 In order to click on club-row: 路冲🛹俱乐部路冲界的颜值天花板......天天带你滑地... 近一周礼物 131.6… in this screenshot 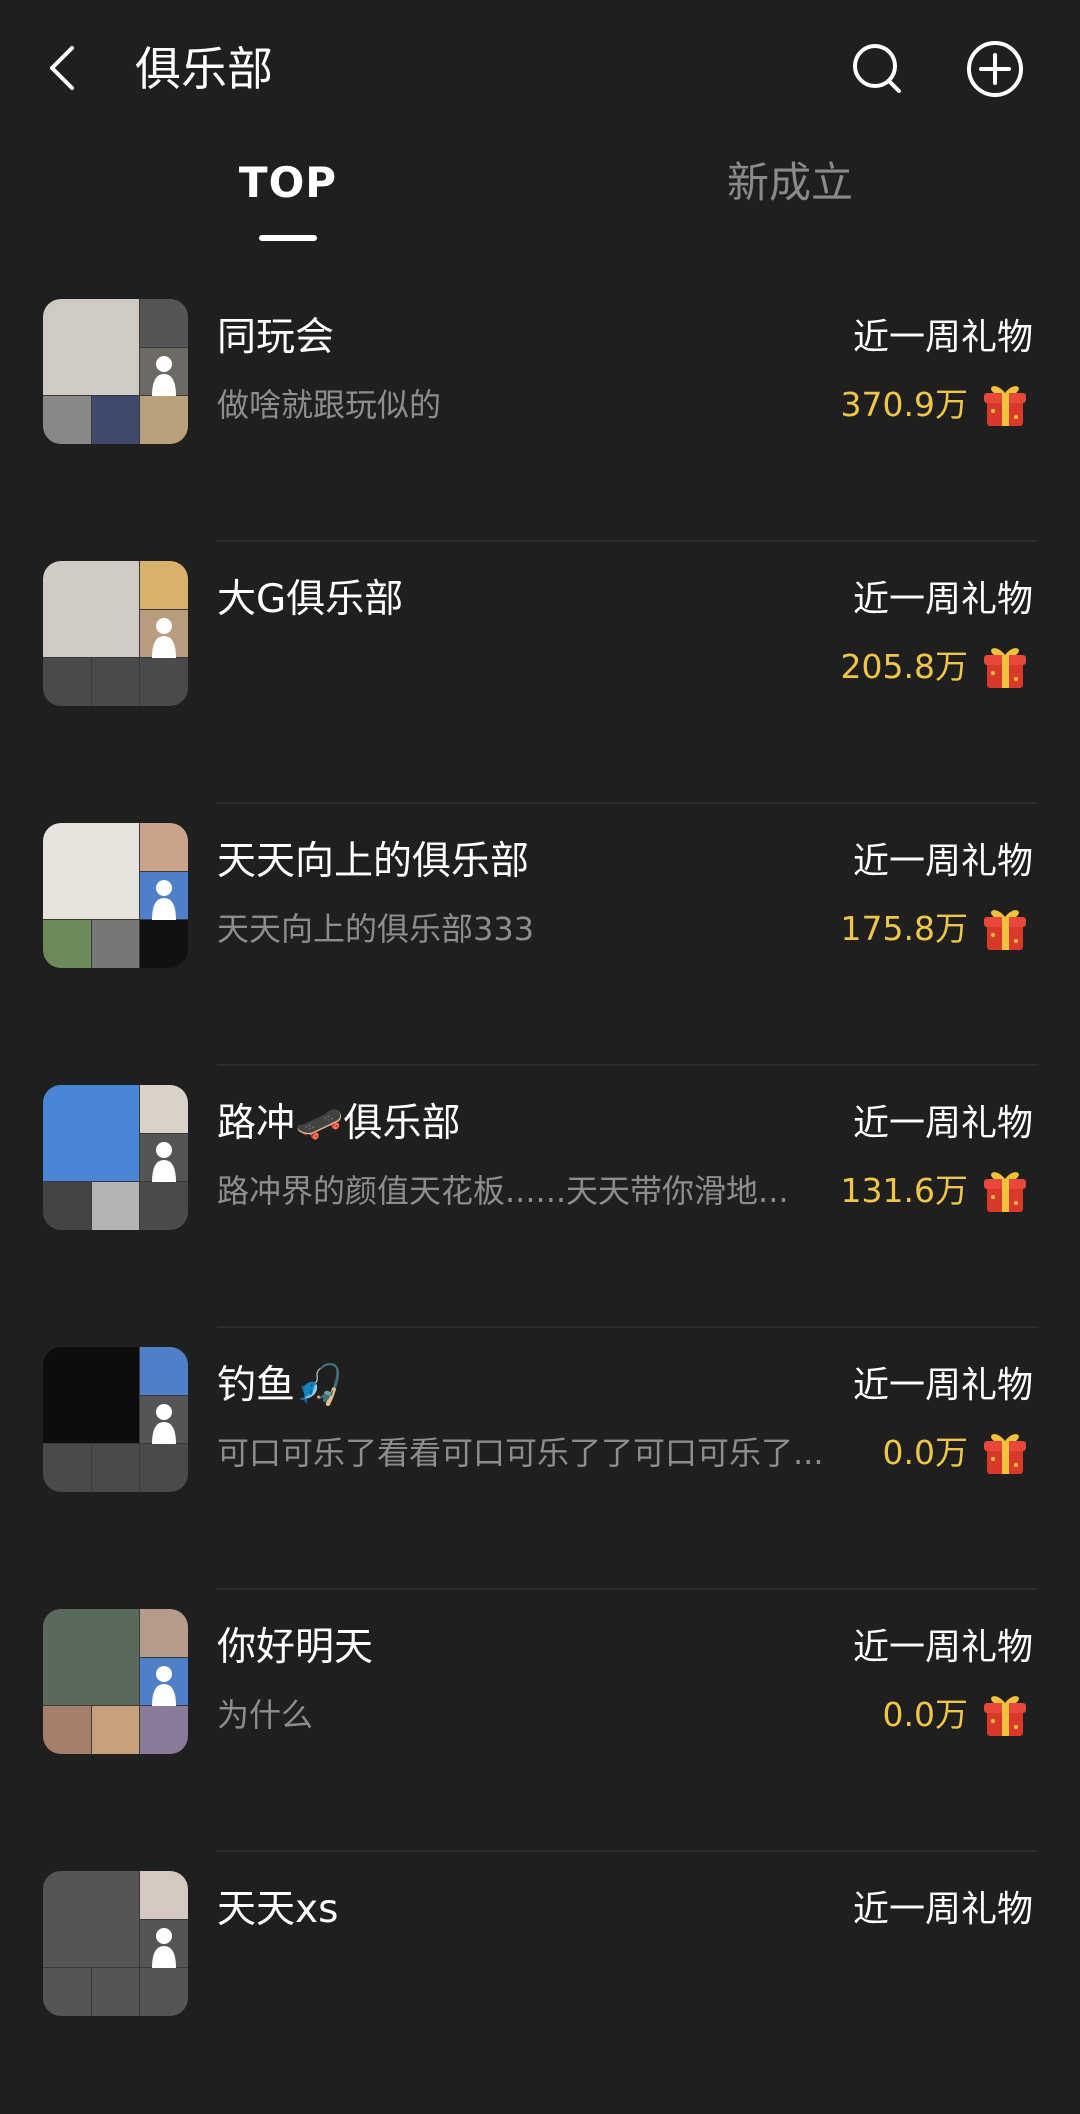, I will do `click(540, 1197)`.